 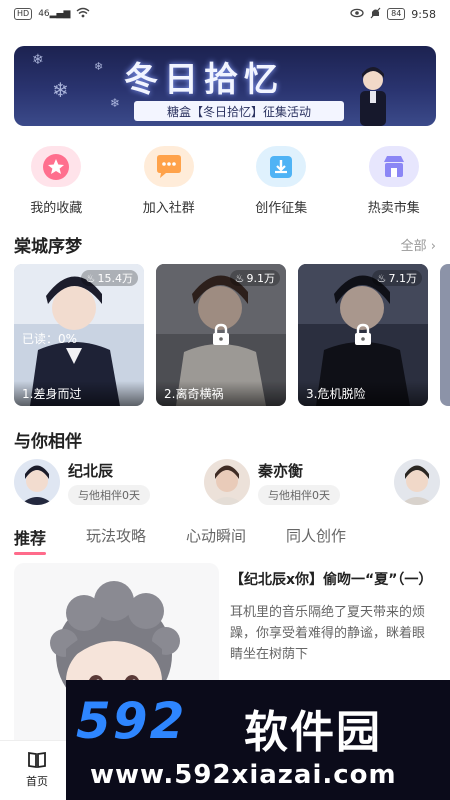 I want to click on quick-nav-creation-call: 创作征集, so click(x=281, y=181).